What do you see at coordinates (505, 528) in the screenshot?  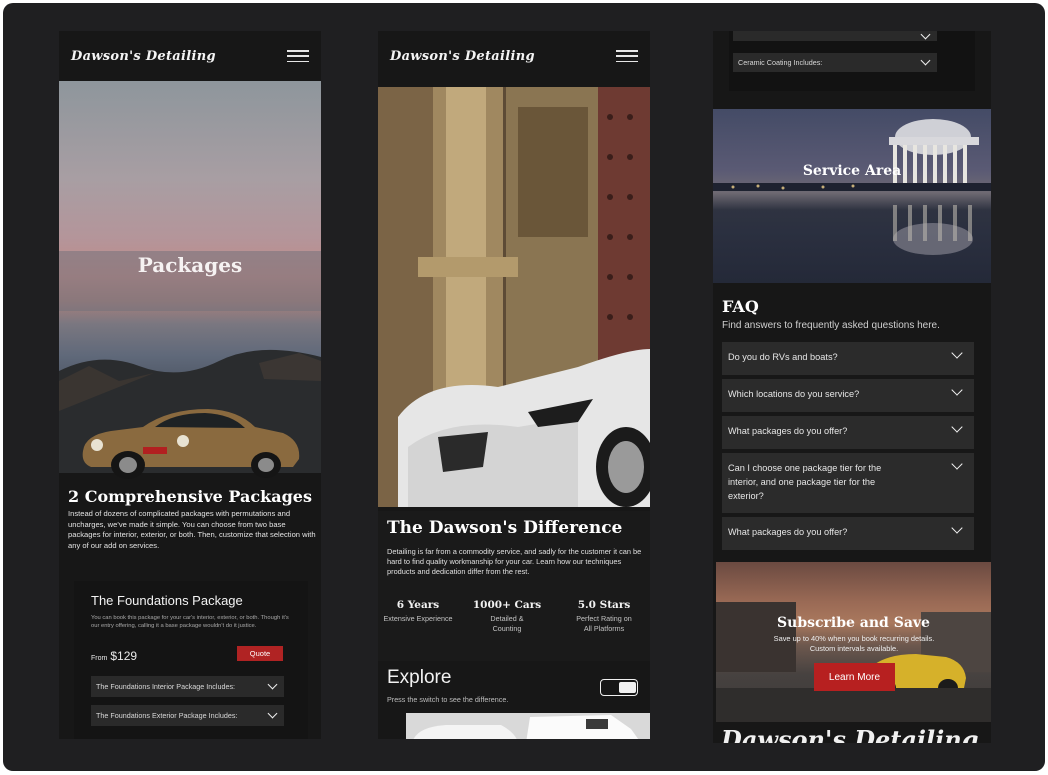 I see `difference-title: The Dawson's Difference` at bounding box center [505, 528].